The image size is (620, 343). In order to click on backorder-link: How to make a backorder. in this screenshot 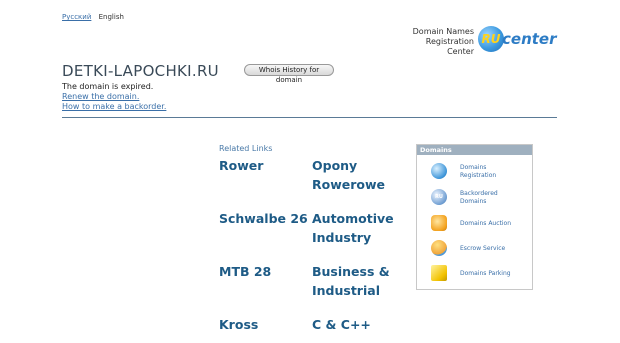, I will do `click(114, 107)`.